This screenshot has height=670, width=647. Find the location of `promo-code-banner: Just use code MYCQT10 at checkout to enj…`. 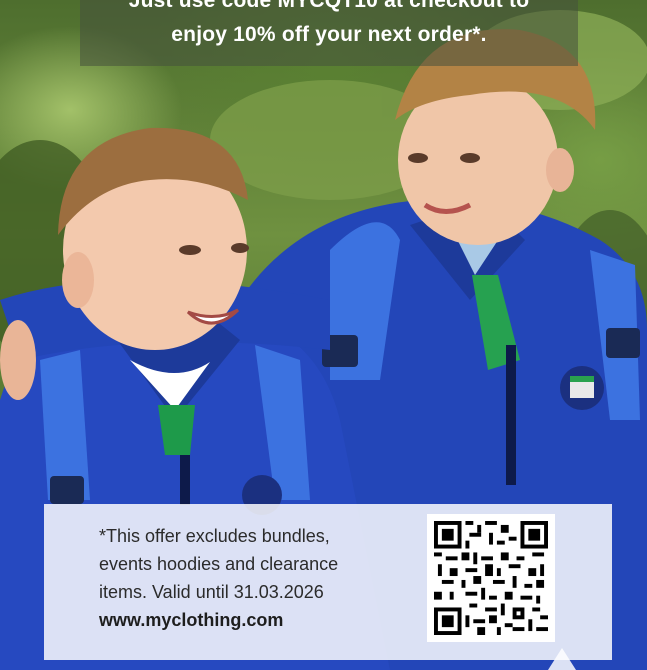

promo-code-banner: Just use code MYCQT10 at checkout to enj… is located at coordinates (329, 33).